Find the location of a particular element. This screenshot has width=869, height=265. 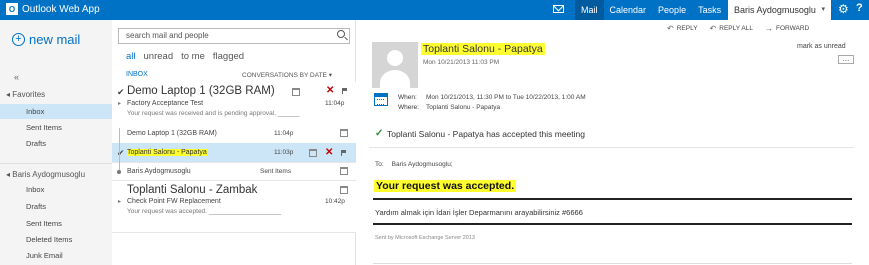

forward-button: → FORWARD is located at coordinates (787, 28).